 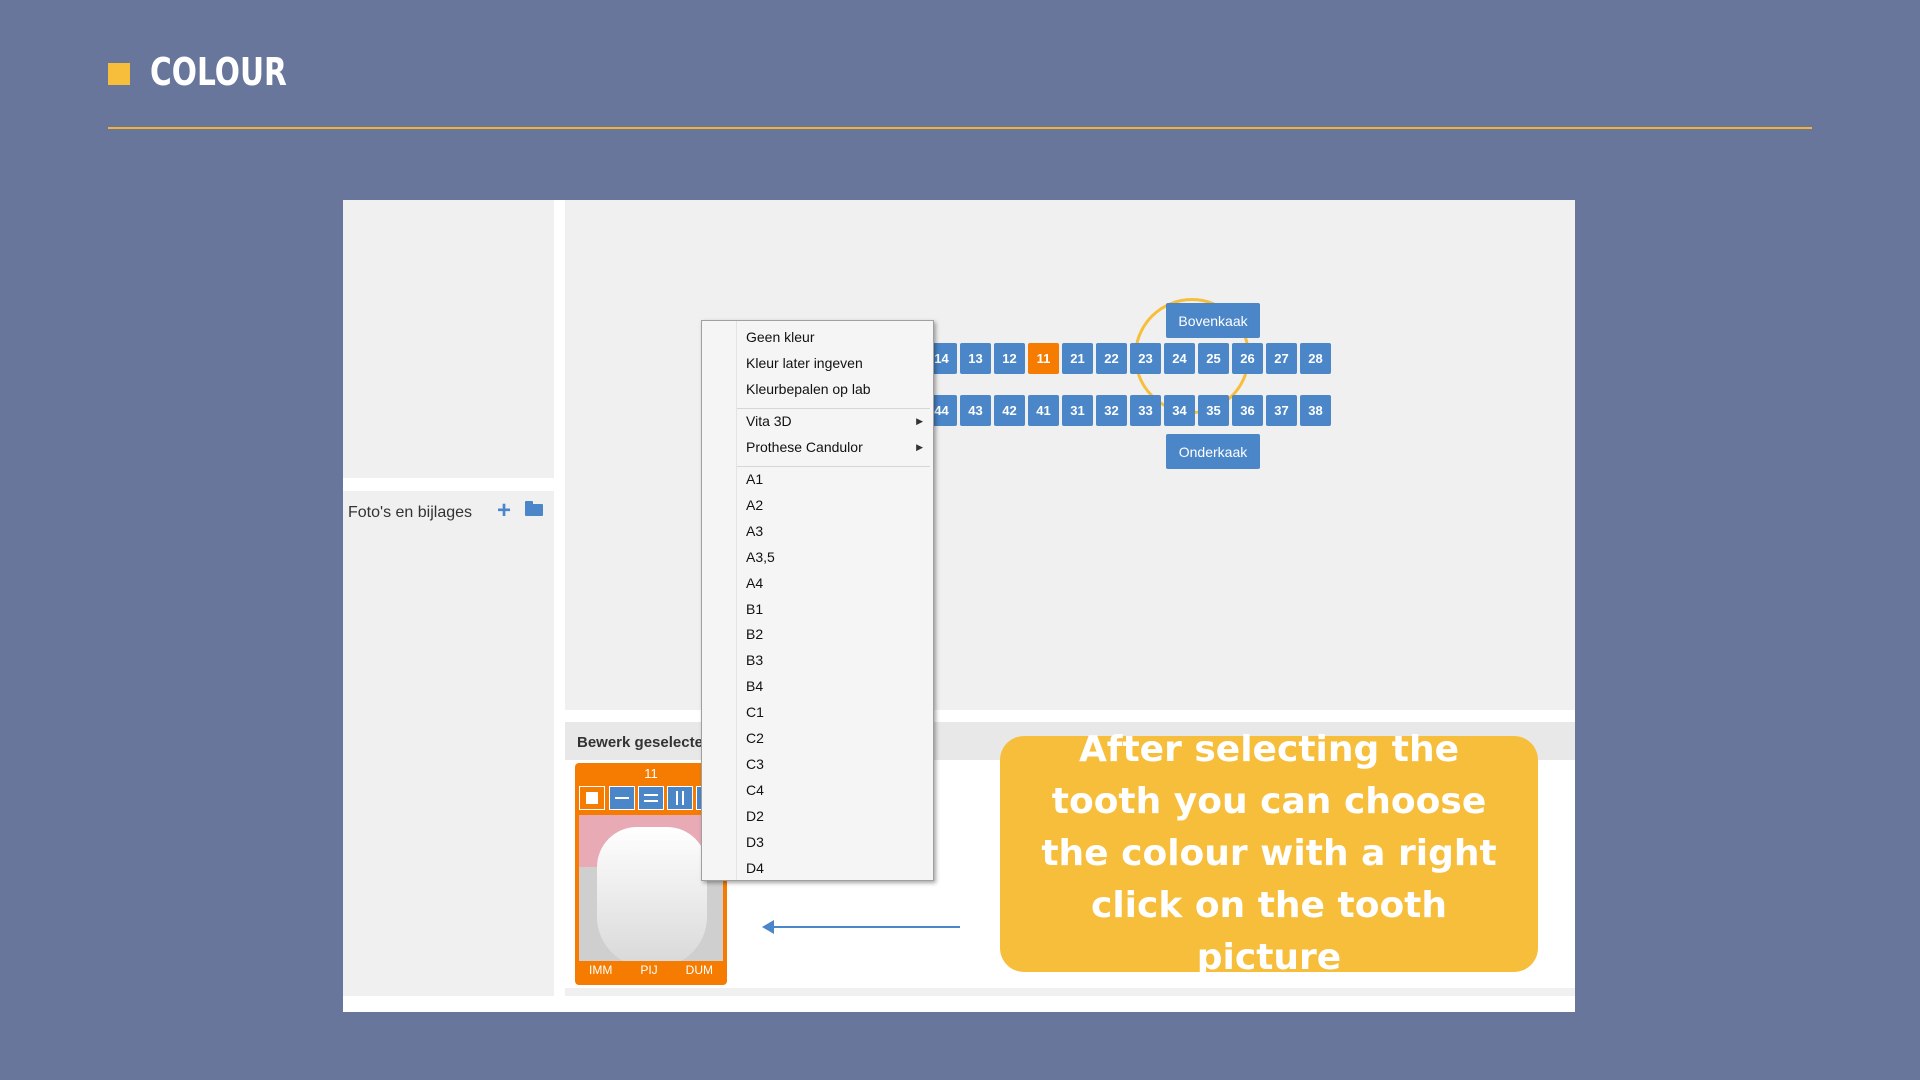 What do you see at coordinates (755, 868) in the screenshot?
I see `shade-item-15: D4` at bounding box center [755, 868].